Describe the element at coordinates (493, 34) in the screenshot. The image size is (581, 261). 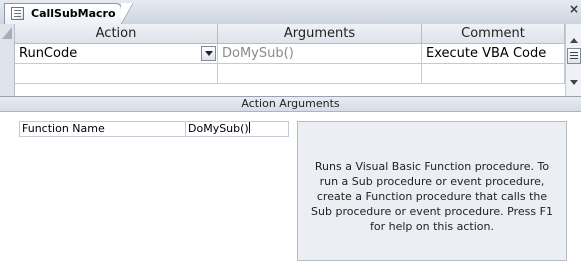
I see `column-header-comment: Comment` at that location.